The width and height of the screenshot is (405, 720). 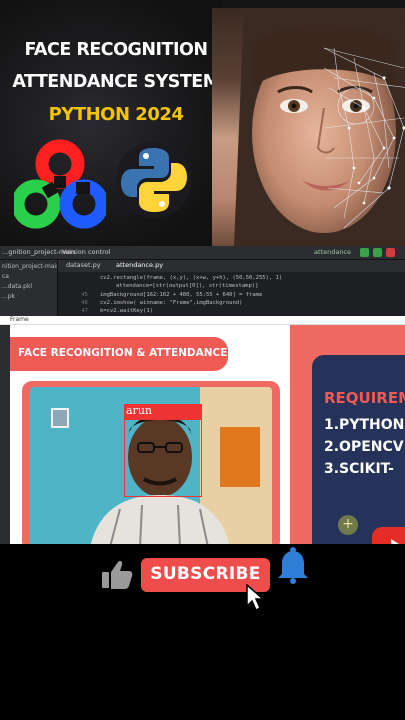 I want to click on face-detection-box, so click(x=163, y=458).